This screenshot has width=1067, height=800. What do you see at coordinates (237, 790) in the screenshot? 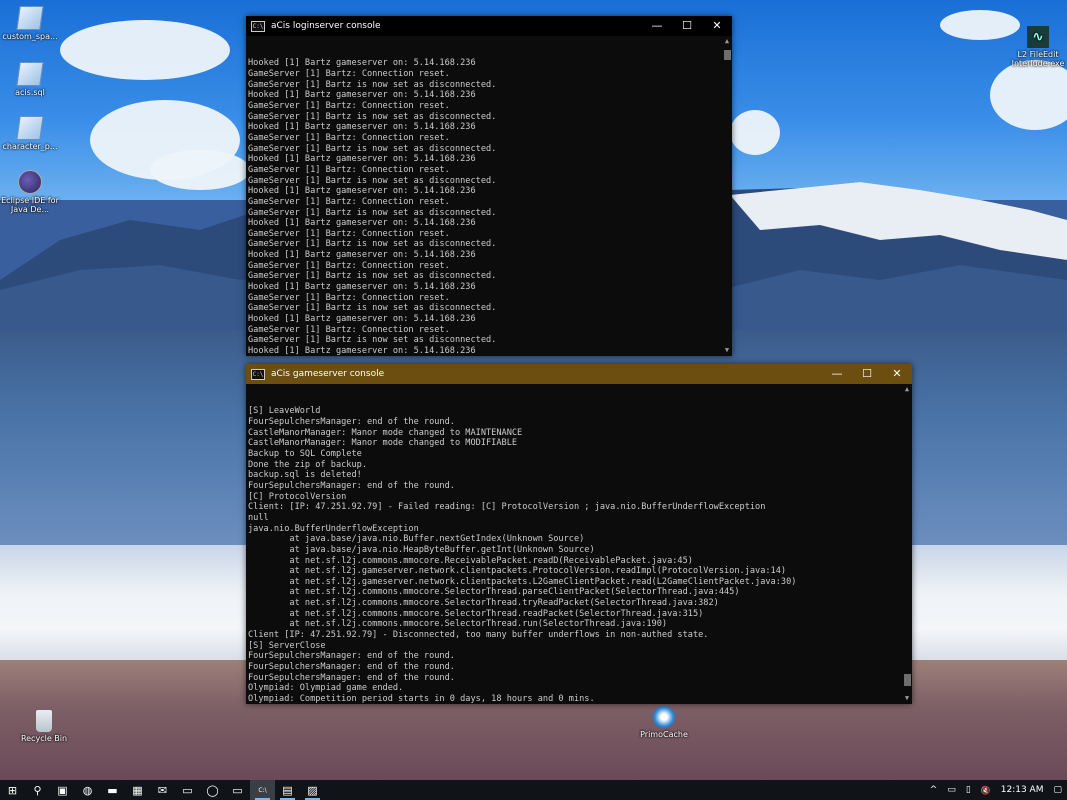
I see `terminal-app-button: ▭` at bounding box center [237, 790].